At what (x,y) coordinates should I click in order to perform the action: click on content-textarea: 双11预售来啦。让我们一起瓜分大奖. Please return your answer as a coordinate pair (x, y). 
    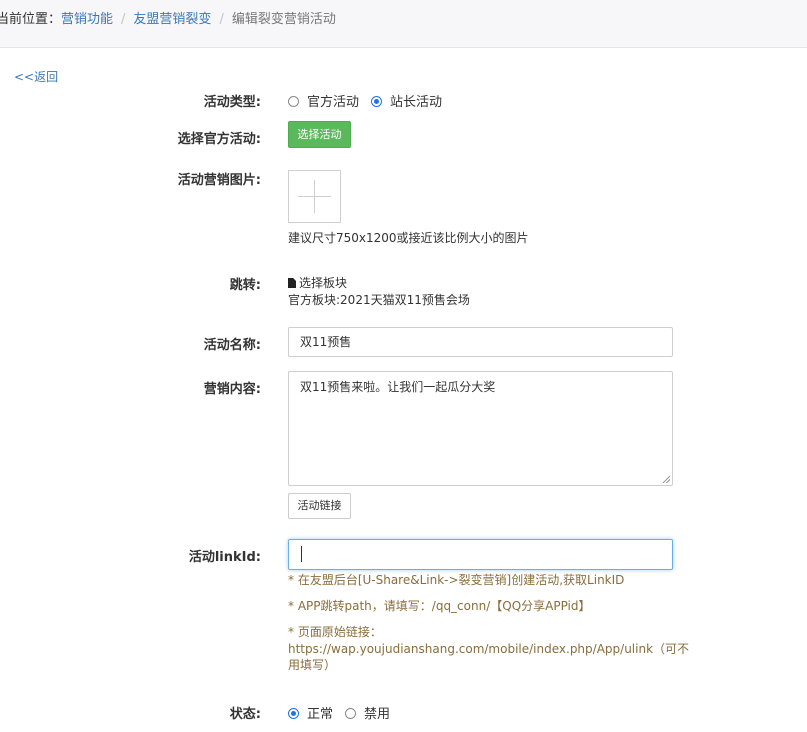
    Looking at the image, I should click on (480, 428).